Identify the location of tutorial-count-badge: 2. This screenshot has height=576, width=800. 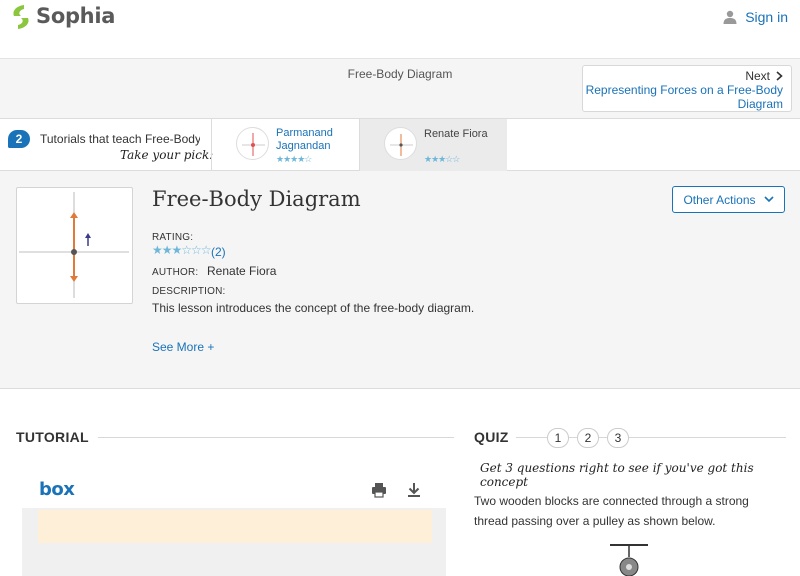
(19, 139).